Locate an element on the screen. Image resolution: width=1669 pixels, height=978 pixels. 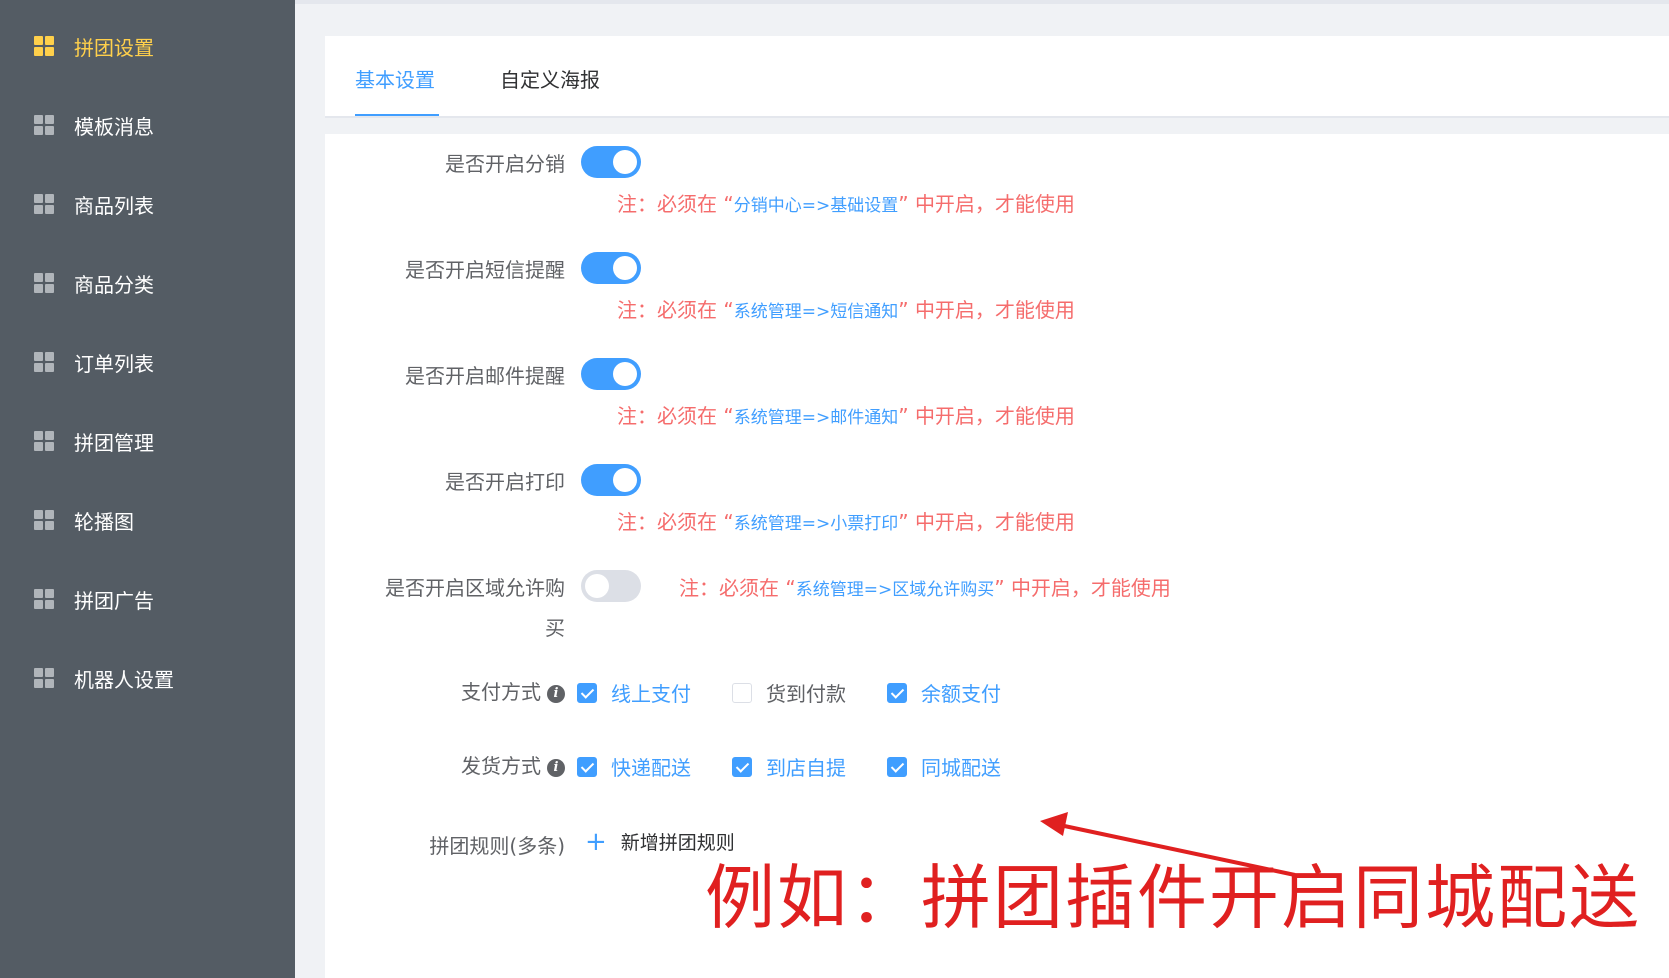
checkbox-label: 快递配送 is located at coordinates (651, 768).